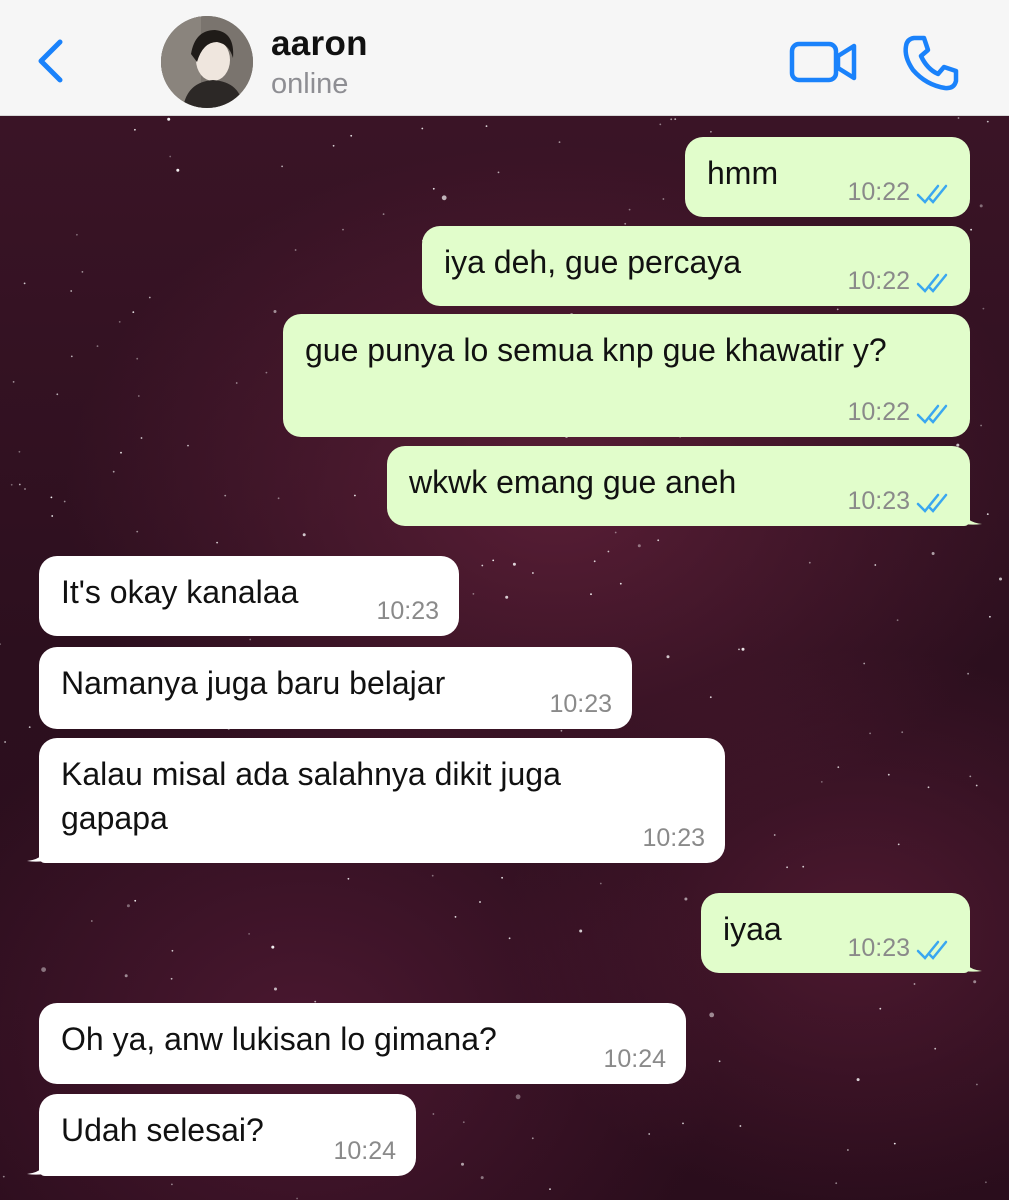 This screenshot has width=1009, height=1200. Describe the element at coordinates (310, 84) in the screenshot. I see `contact-status: online` at that location.